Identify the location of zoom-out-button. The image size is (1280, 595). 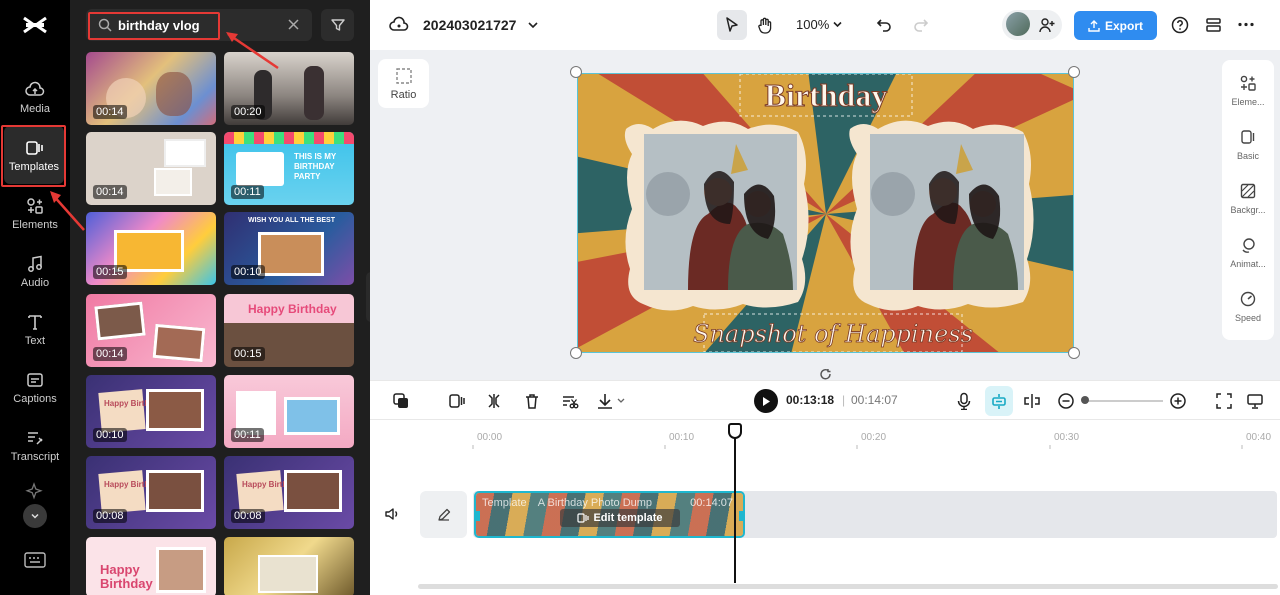
(1066, 401).